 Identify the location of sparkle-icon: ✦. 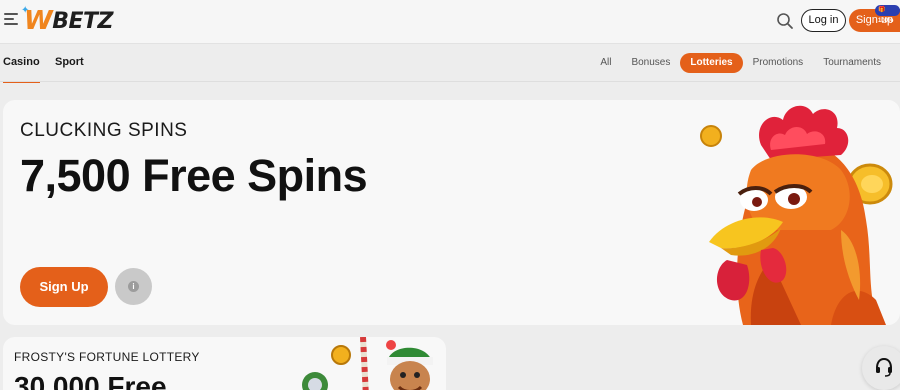
(25, 10).